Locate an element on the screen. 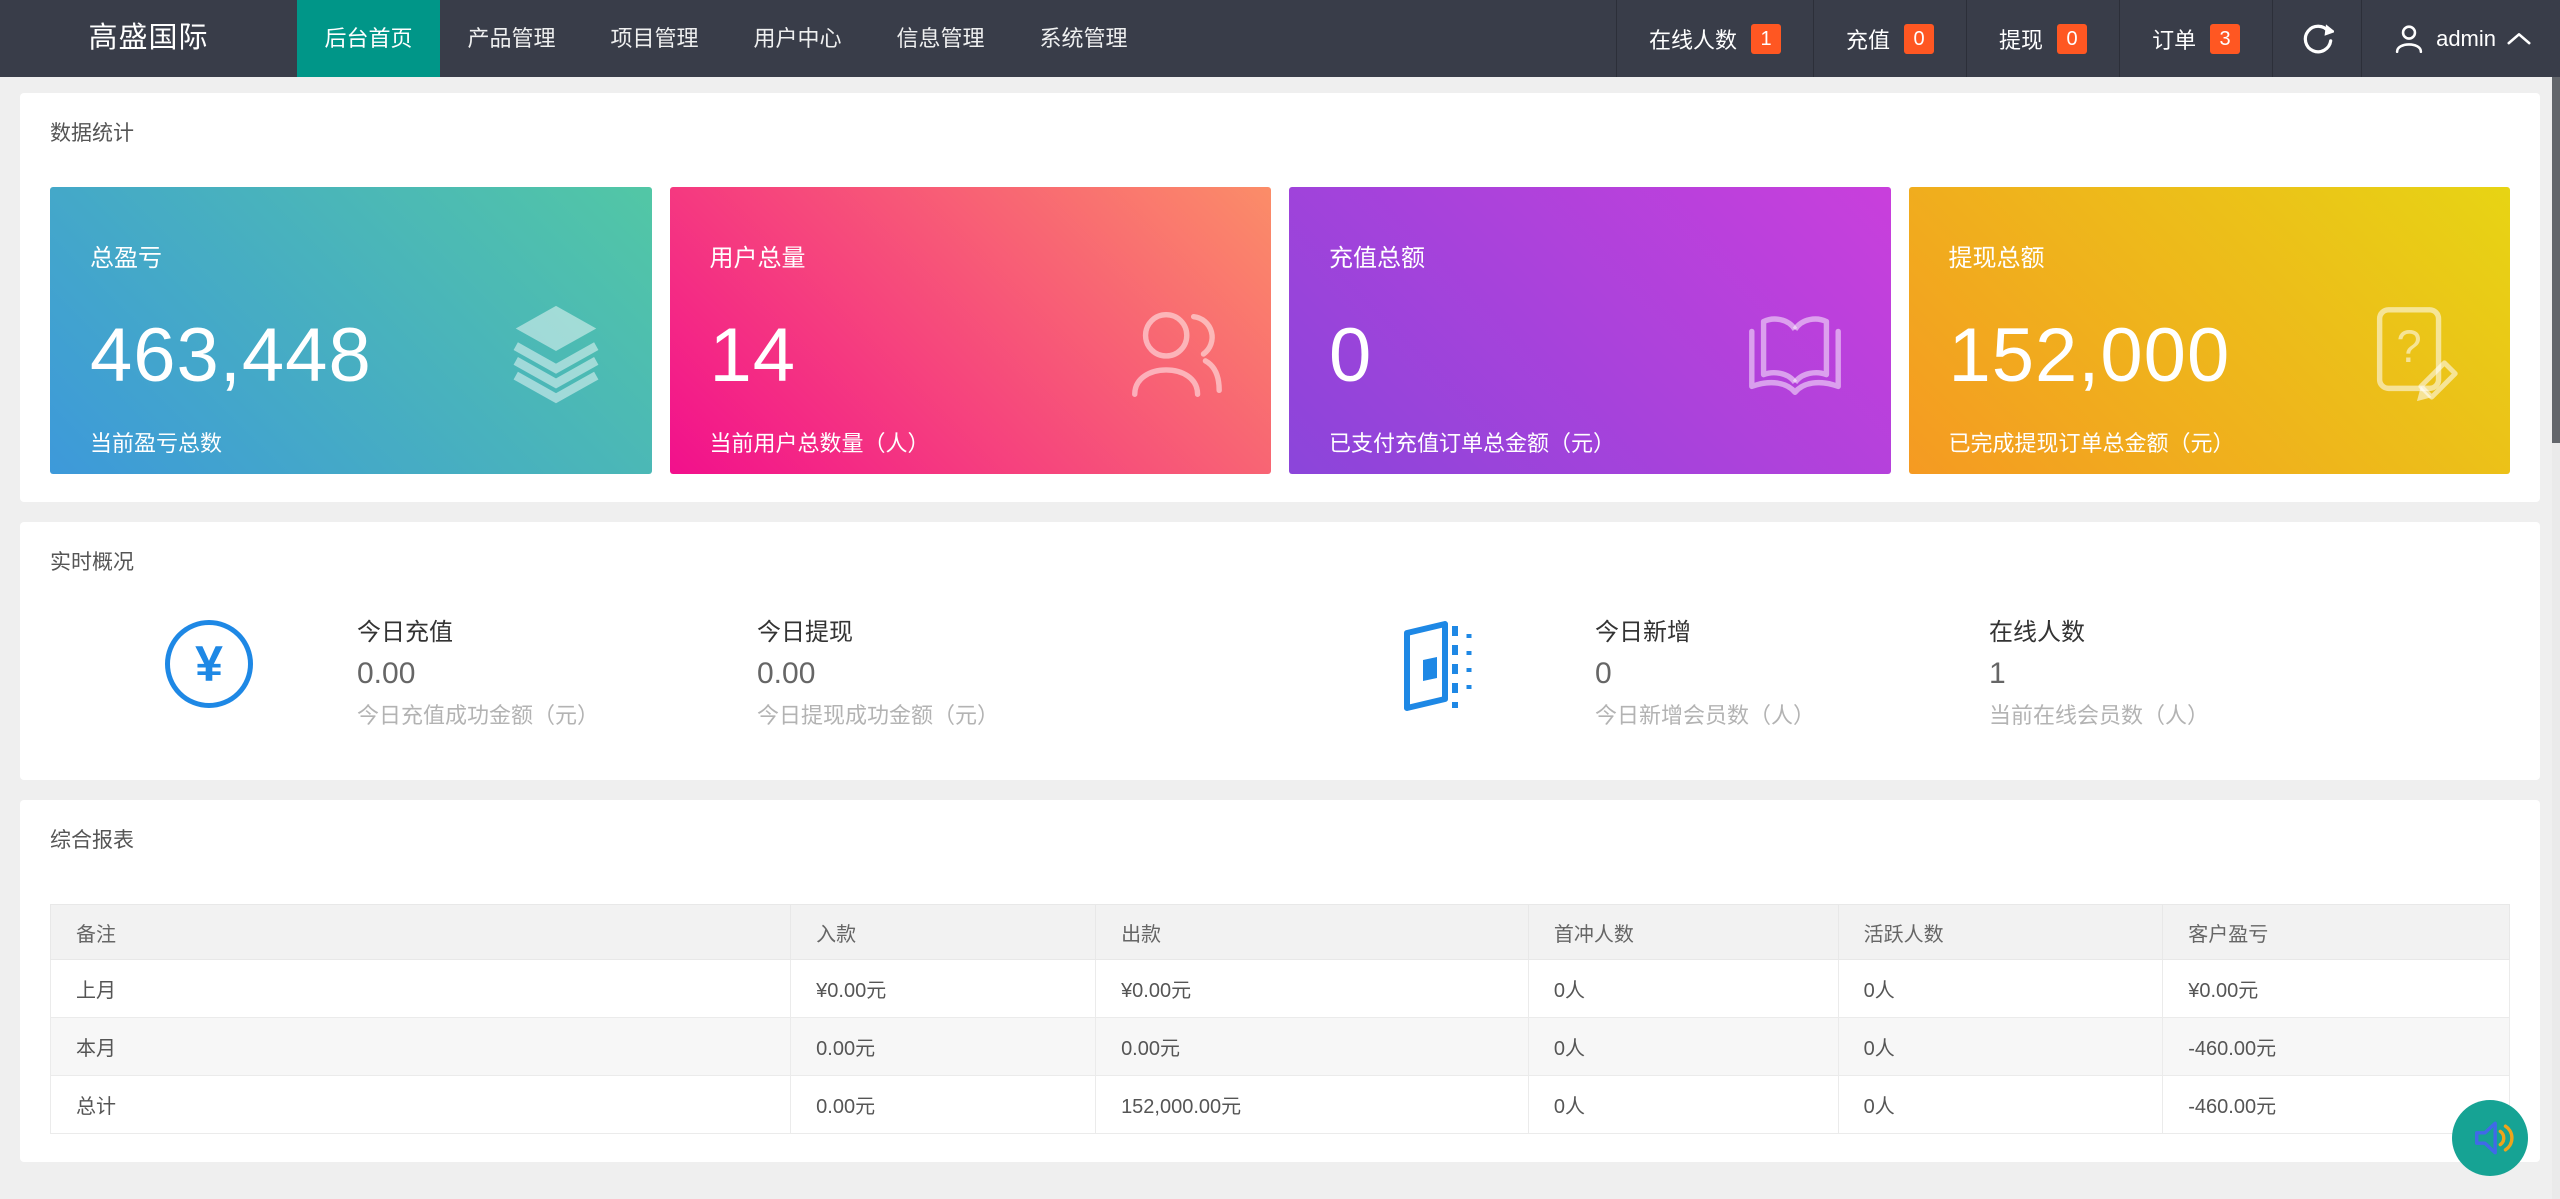  card-label: 用户总量 is located at coordinates (757, 258).